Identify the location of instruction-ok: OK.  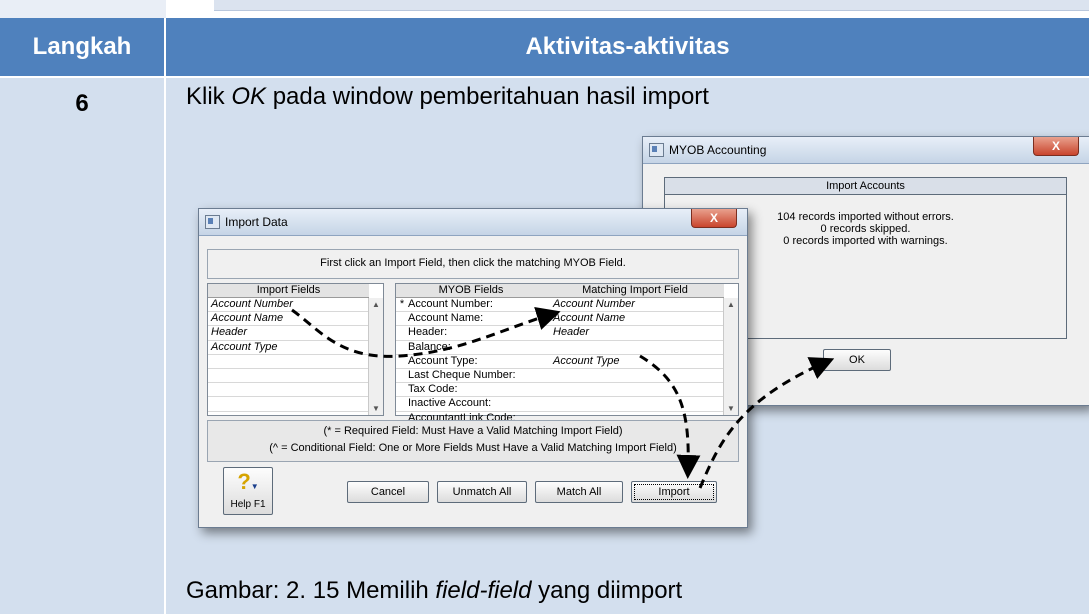
(249, 96).